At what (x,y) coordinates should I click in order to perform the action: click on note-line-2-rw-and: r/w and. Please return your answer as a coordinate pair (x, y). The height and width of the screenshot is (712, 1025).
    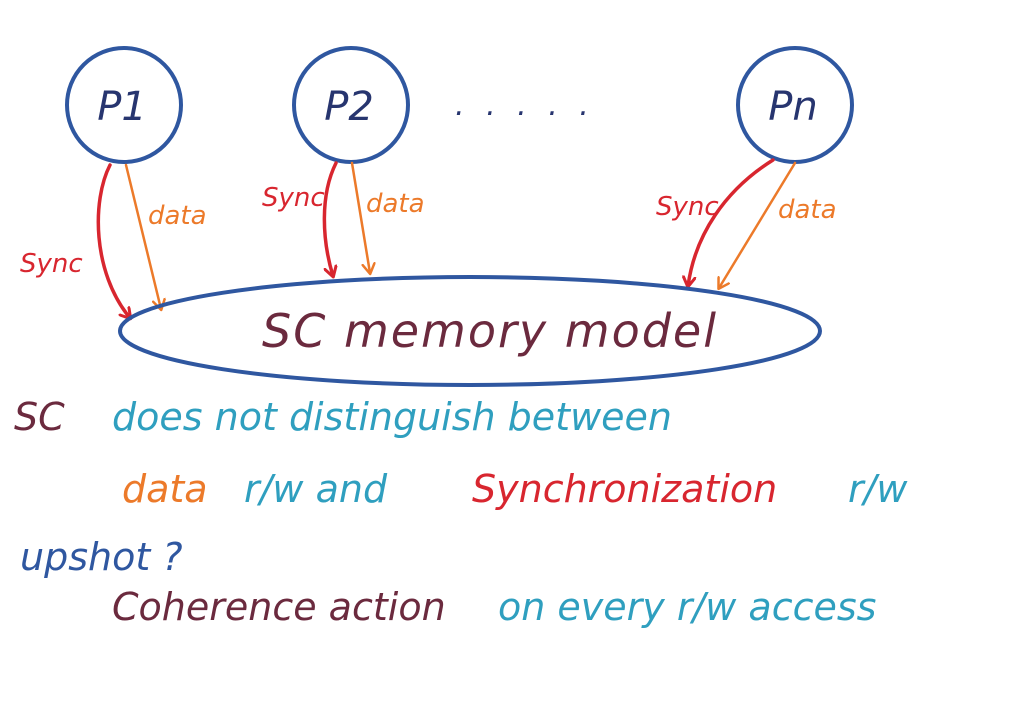
    Looking at the image, I should click on (316, 489).